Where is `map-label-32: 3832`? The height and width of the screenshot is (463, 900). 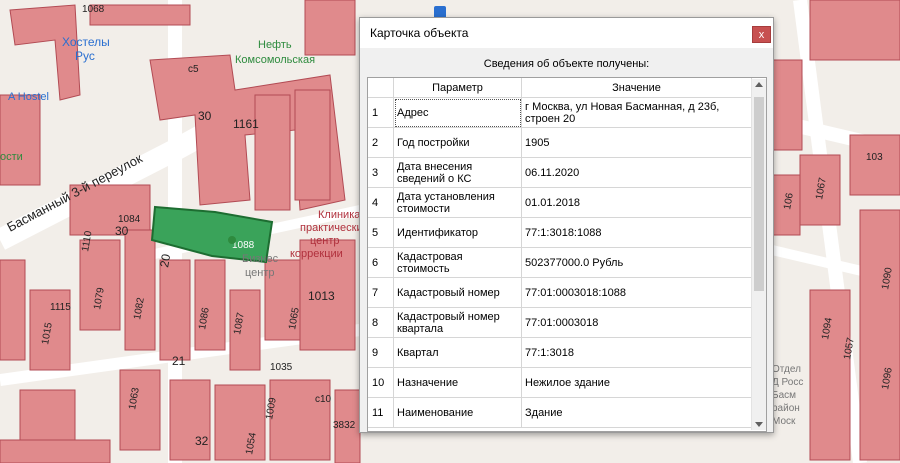
map-label-32: 3832 is located at coordinates (344, 425).